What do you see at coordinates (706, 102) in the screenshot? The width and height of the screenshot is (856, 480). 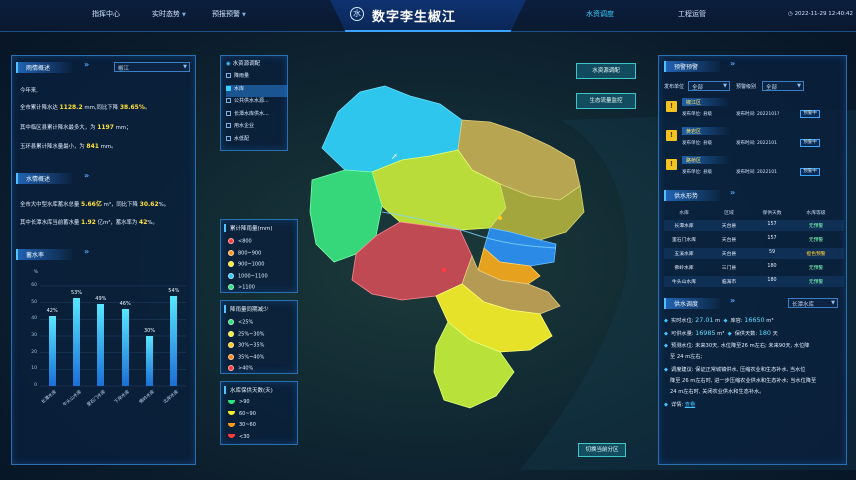 I see `warning-title: 椒江区` at bounding box center [706, 102].